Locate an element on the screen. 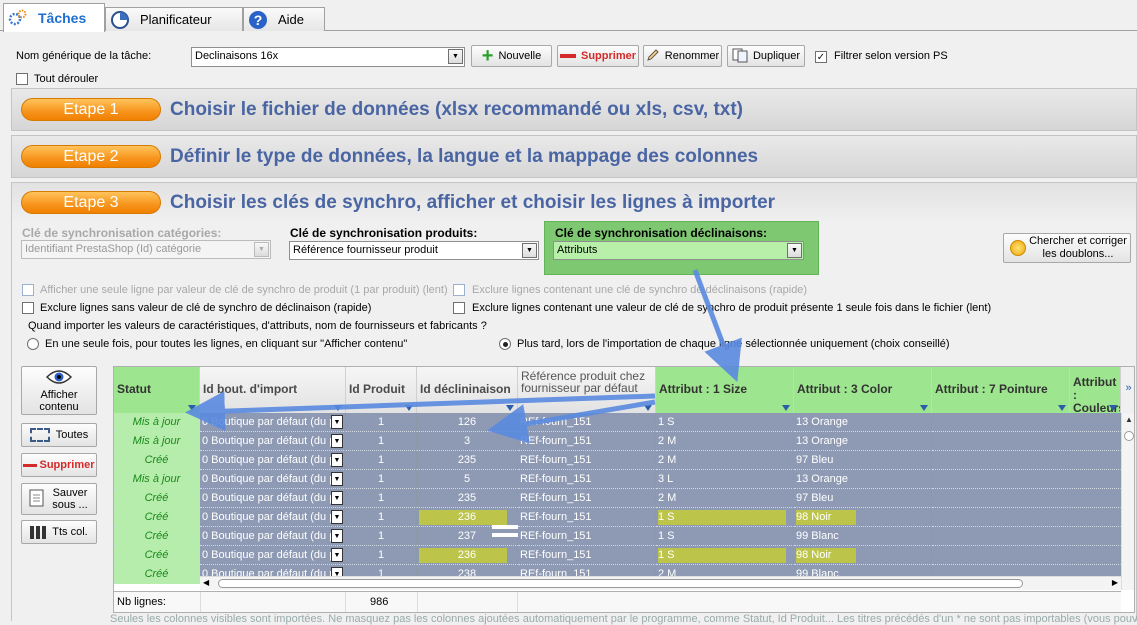  cat-sync-select: Identifiant PrestaShop (Id) catégorie ▼ is located at coordinates (146, 249).